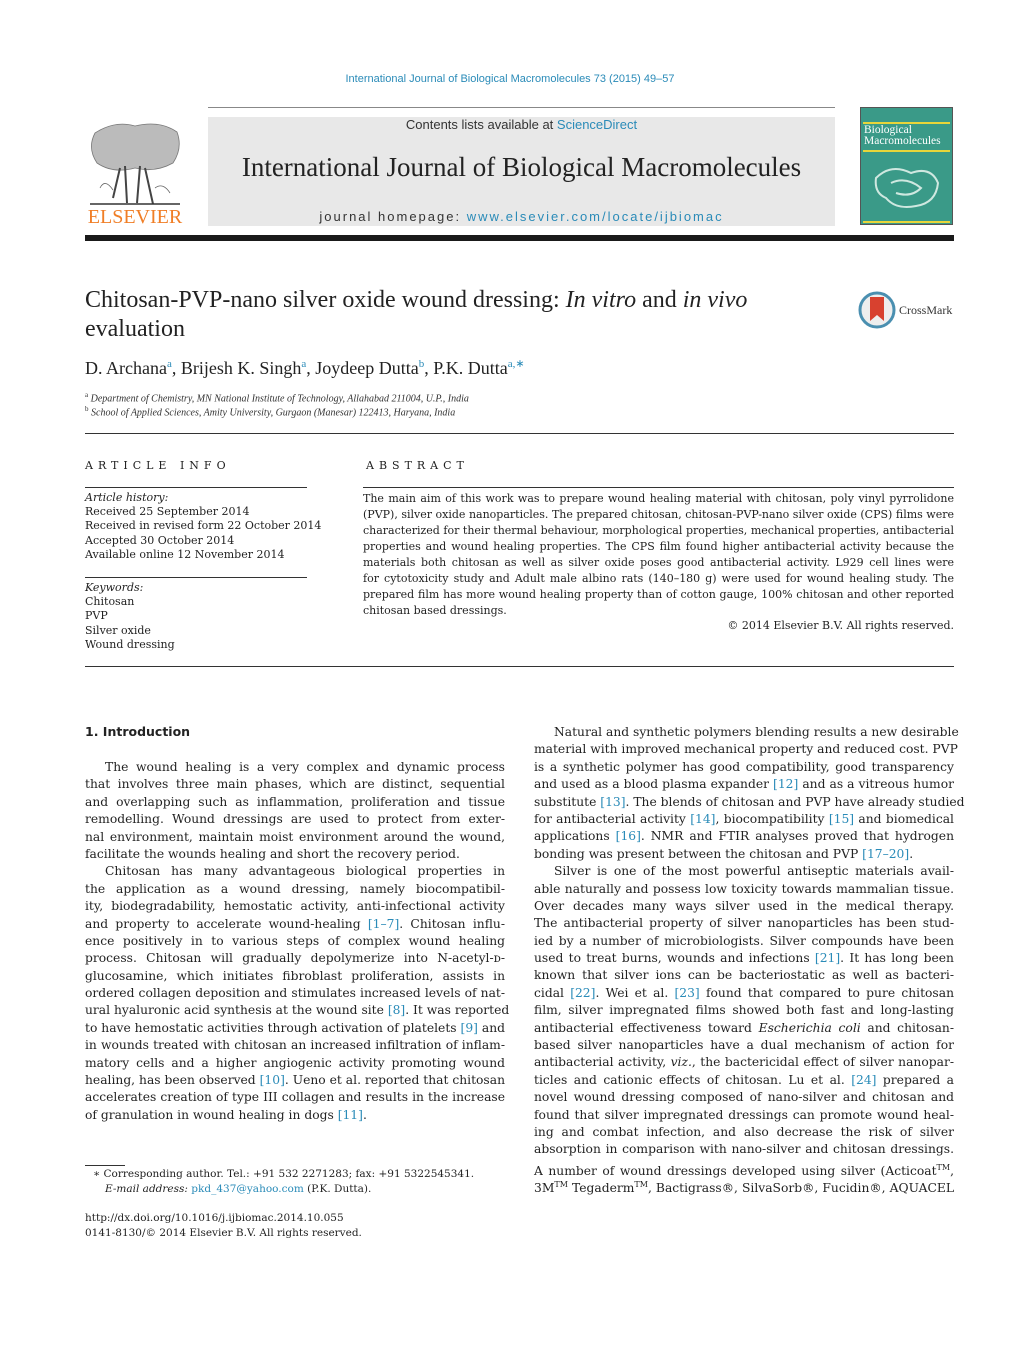 The height and width of the screenshot is (1351, 1020). What do you see at coordinates (87, 395) in the screenshot?
I see `affiliation-marker: a` at bounding box center [87, 395].